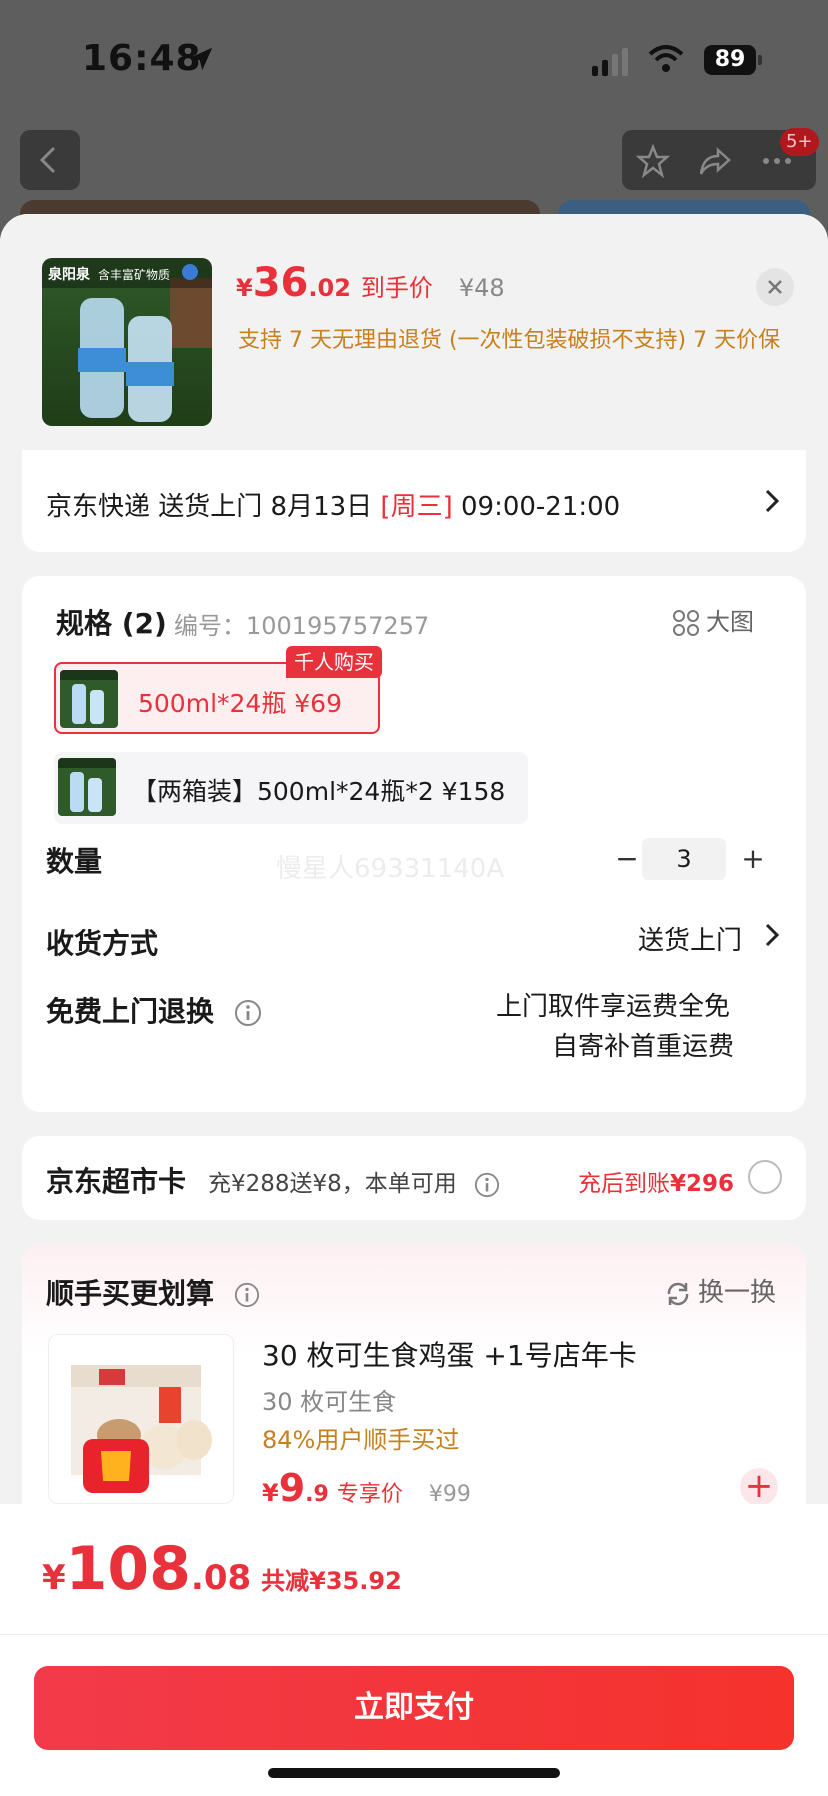  What do you see at coordinates (414, 1634) in the screenshot?
I see `footer-divider` at bounding box center [414, 1634].